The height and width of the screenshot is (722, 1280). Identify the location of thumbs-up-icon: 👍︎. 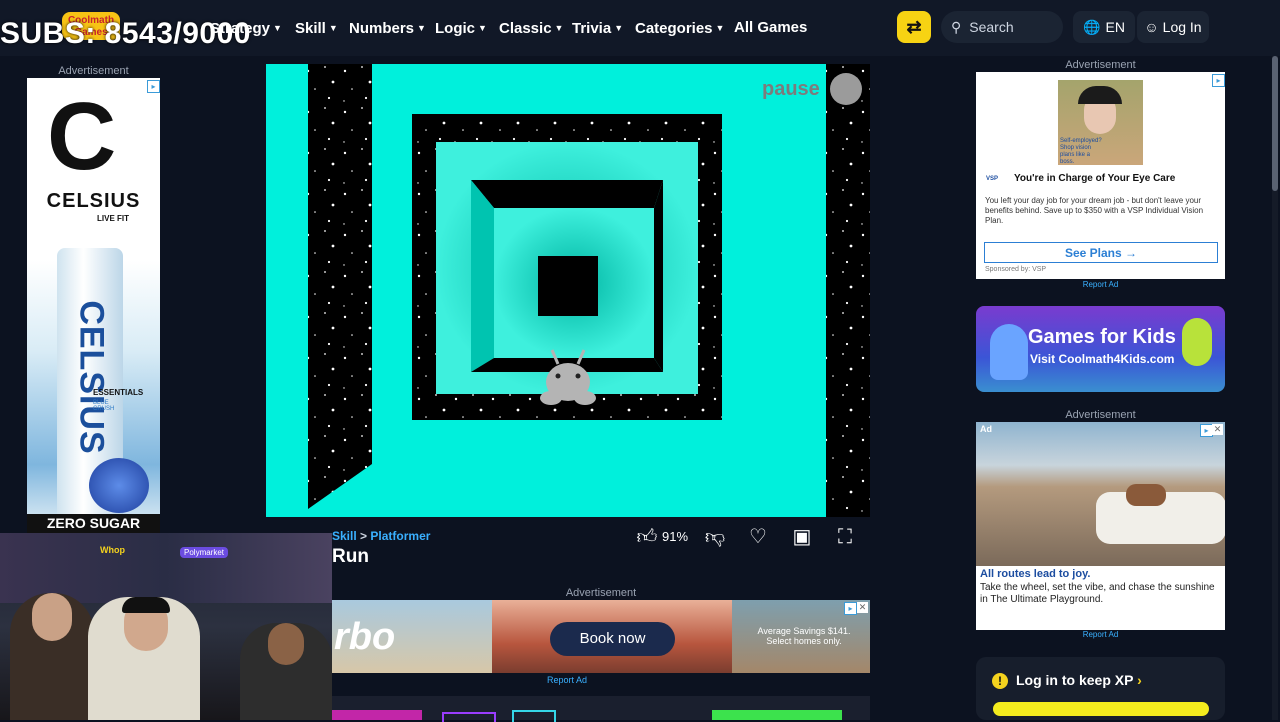
(647, 537).